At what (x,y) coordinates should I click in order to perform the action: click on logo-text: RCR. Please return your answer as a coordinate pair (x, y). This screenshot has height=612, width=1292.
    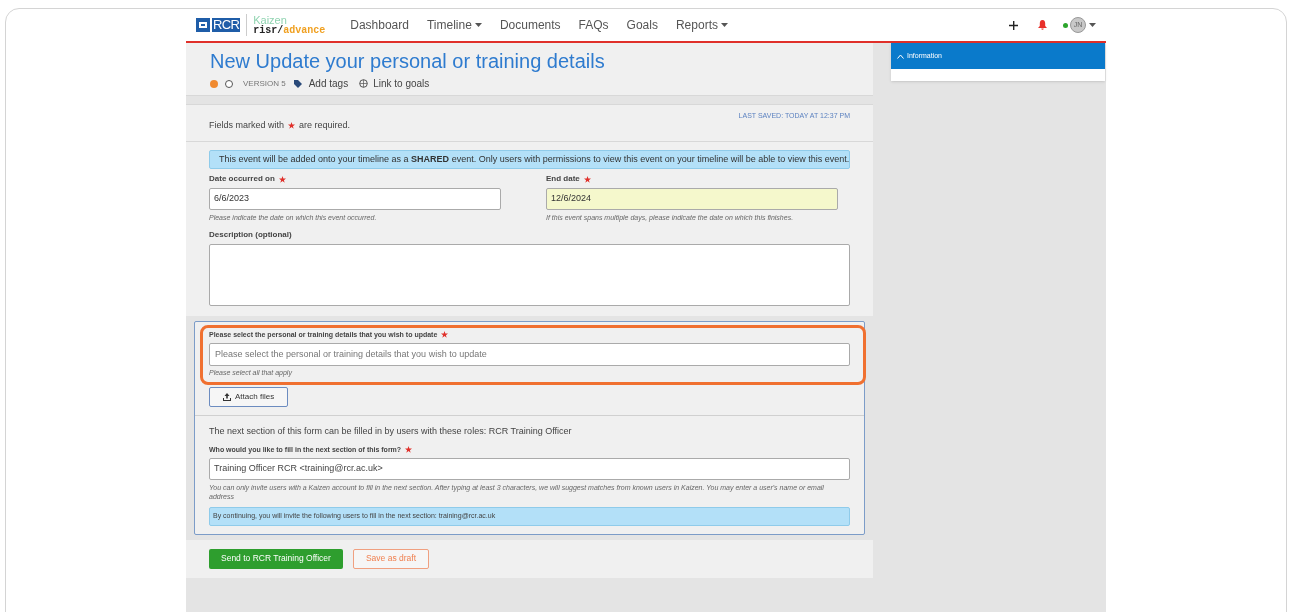
    Looking at the image, I should click on (226, 25).